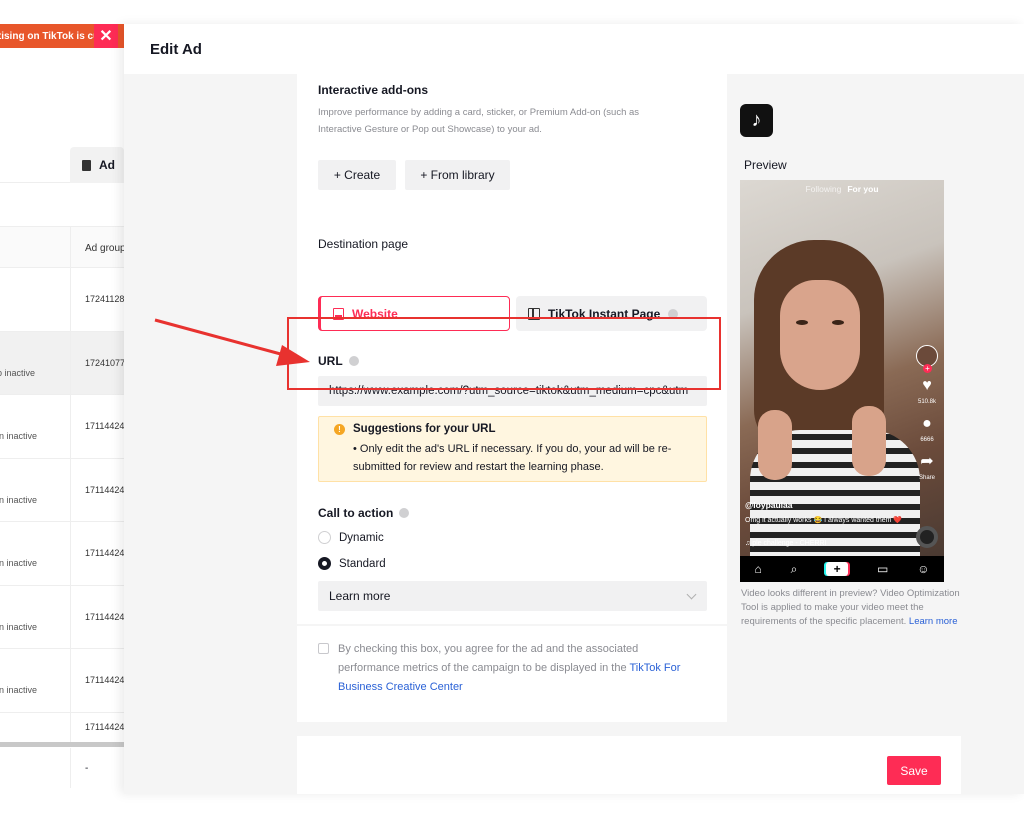 The image size is (1024, 819). I want to click on following-tab: Following, so click(823, 189).